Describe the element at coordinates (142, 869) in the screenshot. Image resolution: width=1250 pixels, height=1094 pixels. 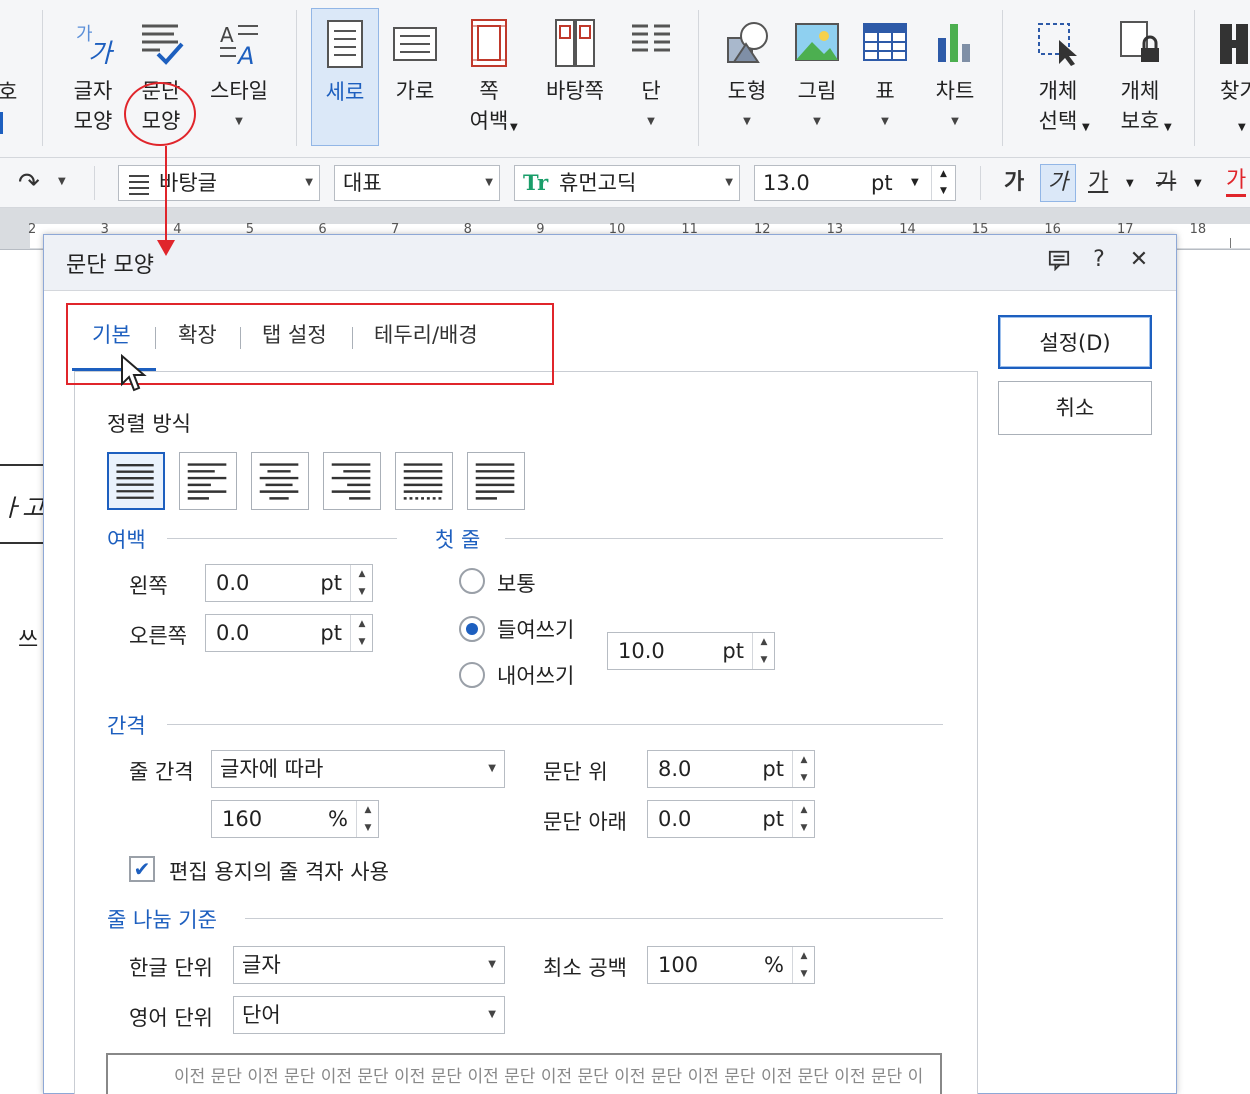
I see `line-grid-checkbox: ✔` at that location.